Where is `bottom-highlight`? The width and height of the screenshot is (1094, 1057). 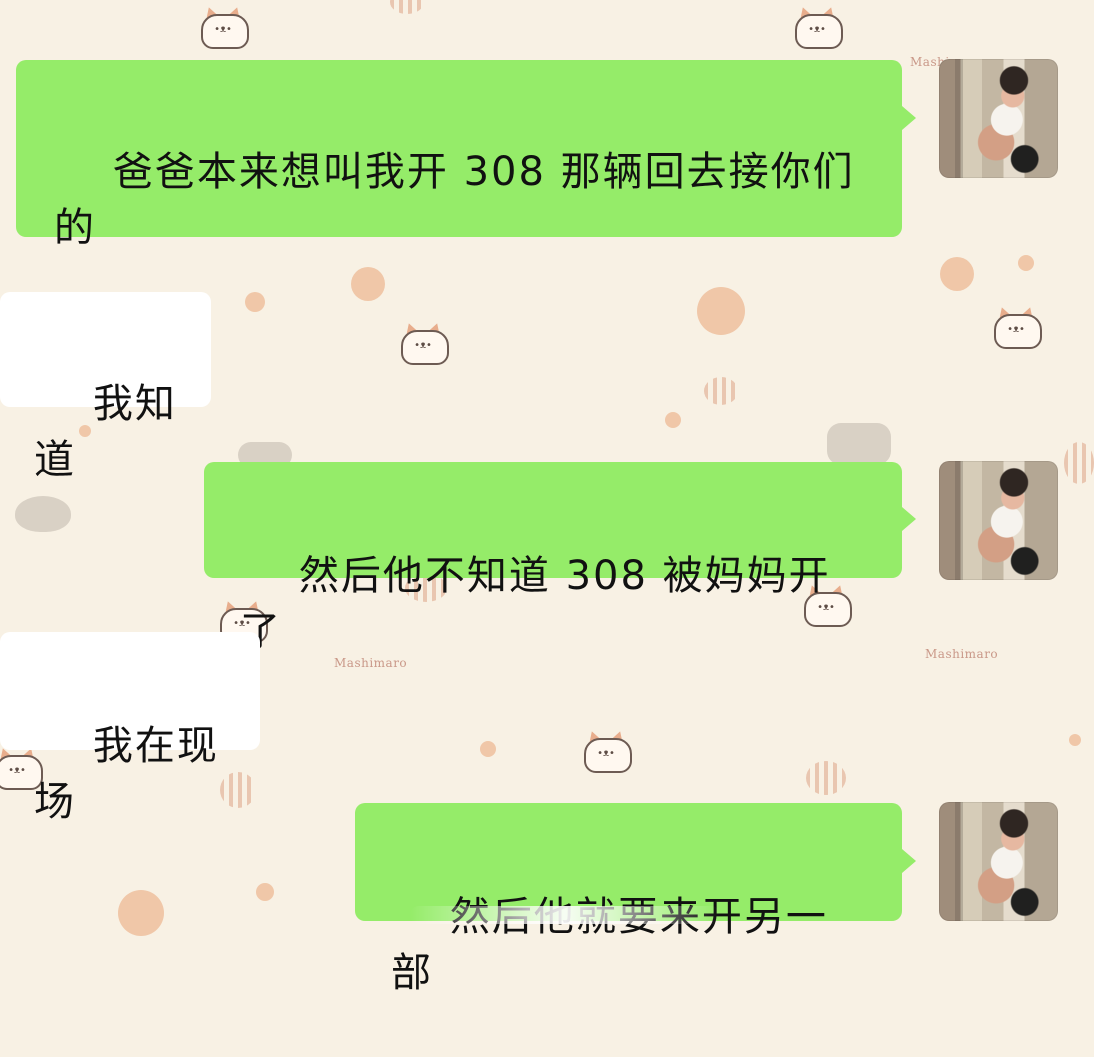 bottom-highlight is located at coordinates (565, 915).